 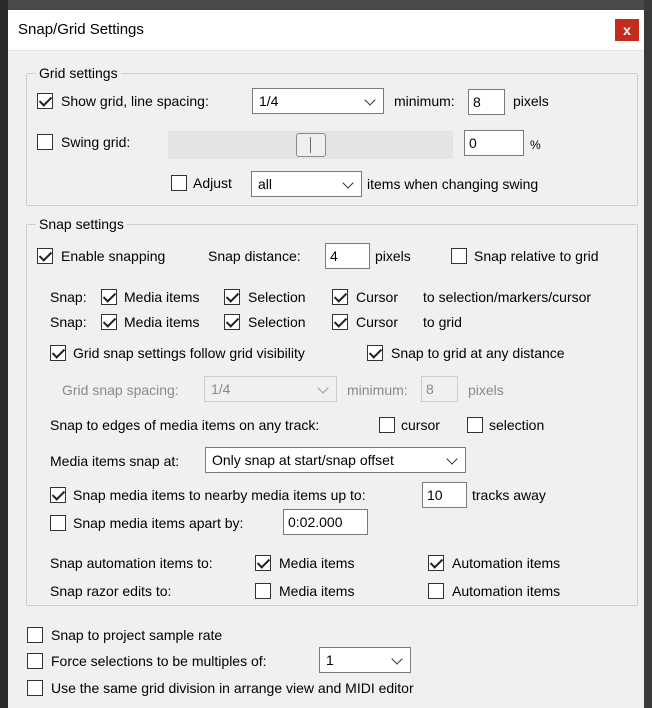 I want to click on snap-edges-selection-checkbox, so click(x=475, y=425).